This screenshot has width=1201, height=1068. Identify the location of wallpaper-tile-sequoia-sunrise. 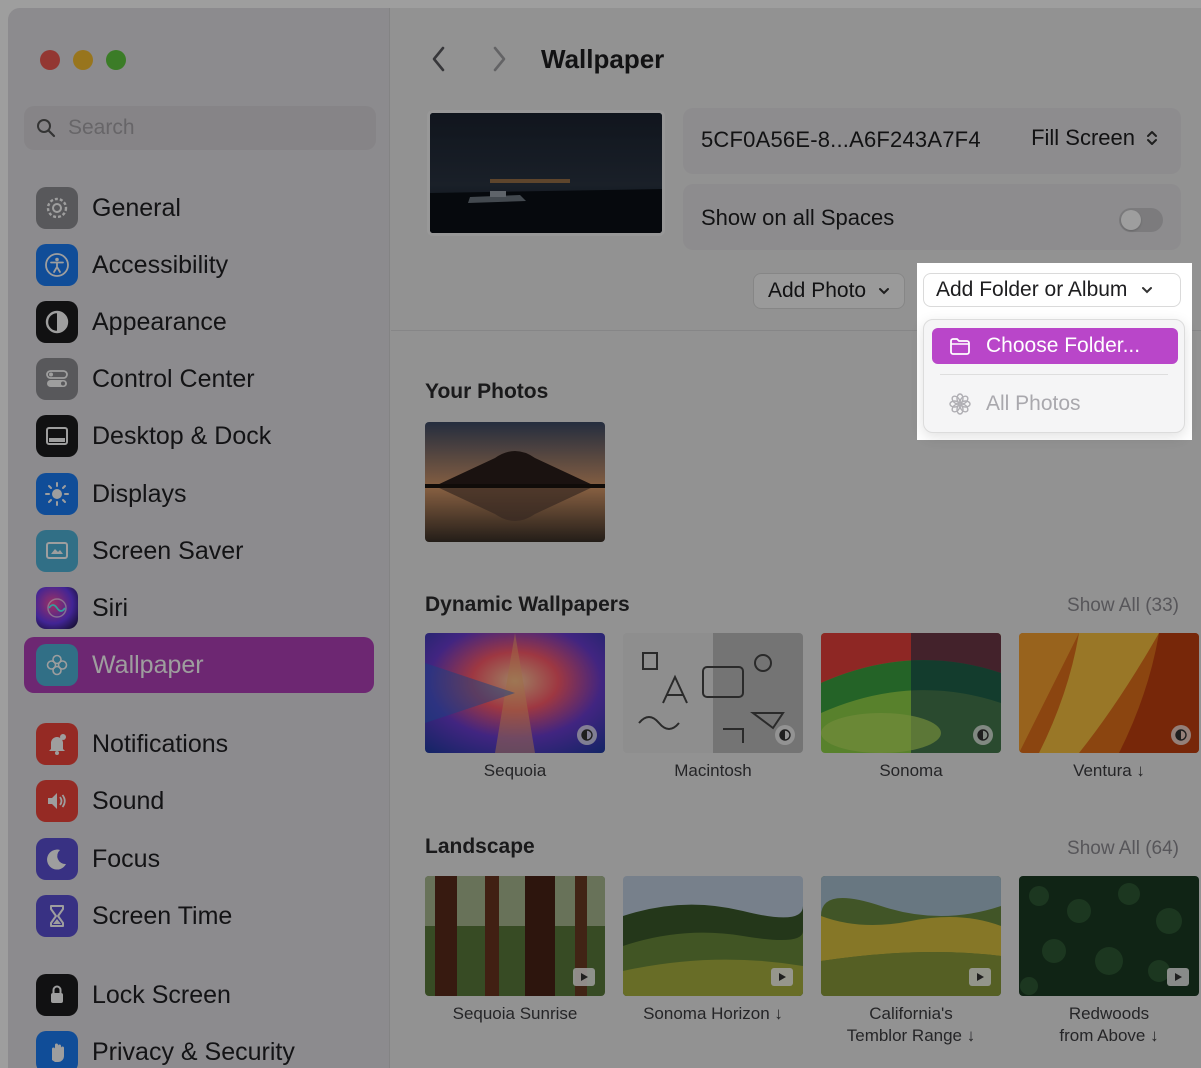
(515, 936).